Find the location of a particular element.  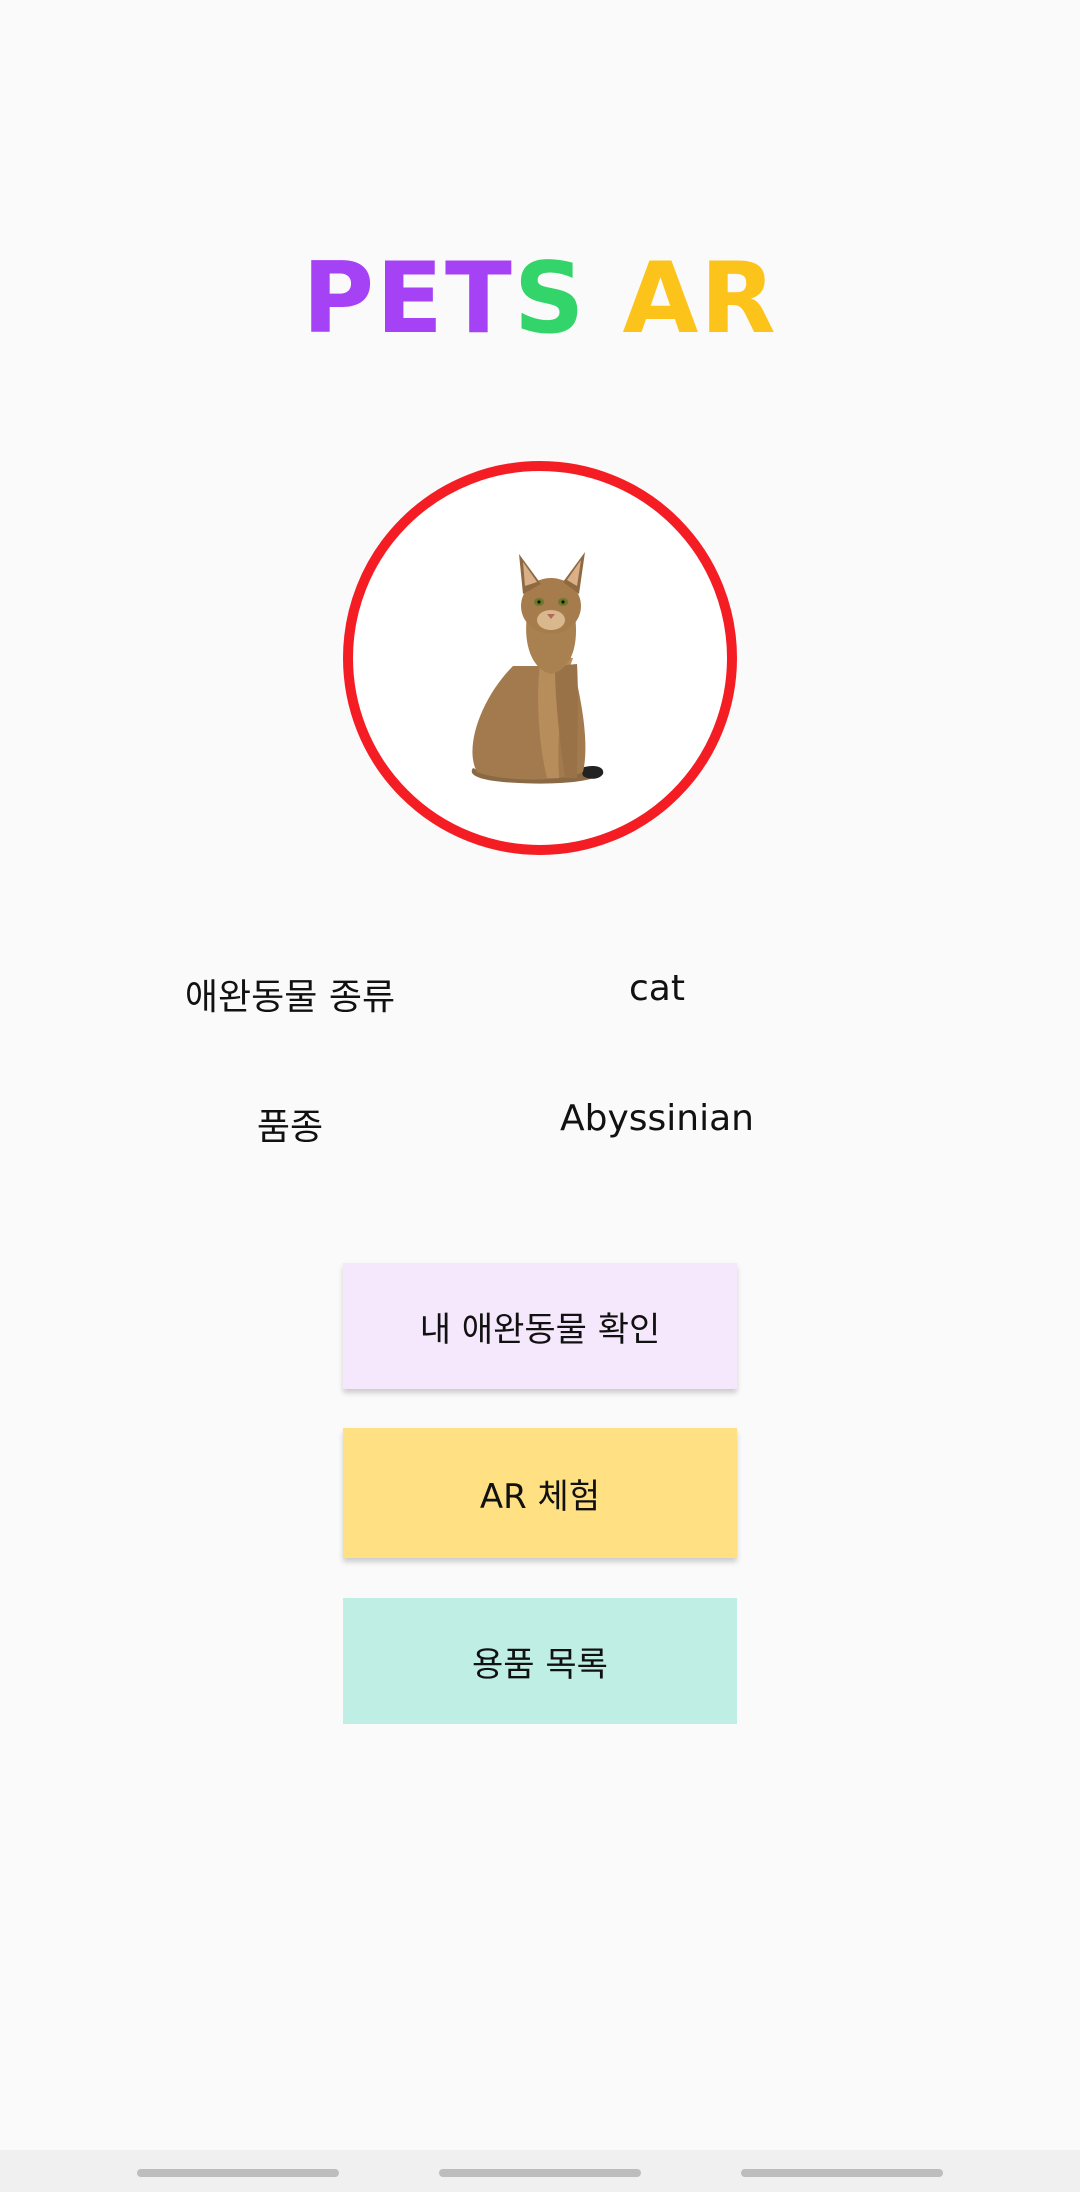

check-my-pet-button: 내 애완동물 확인 is located at coordinates (540, 1326).